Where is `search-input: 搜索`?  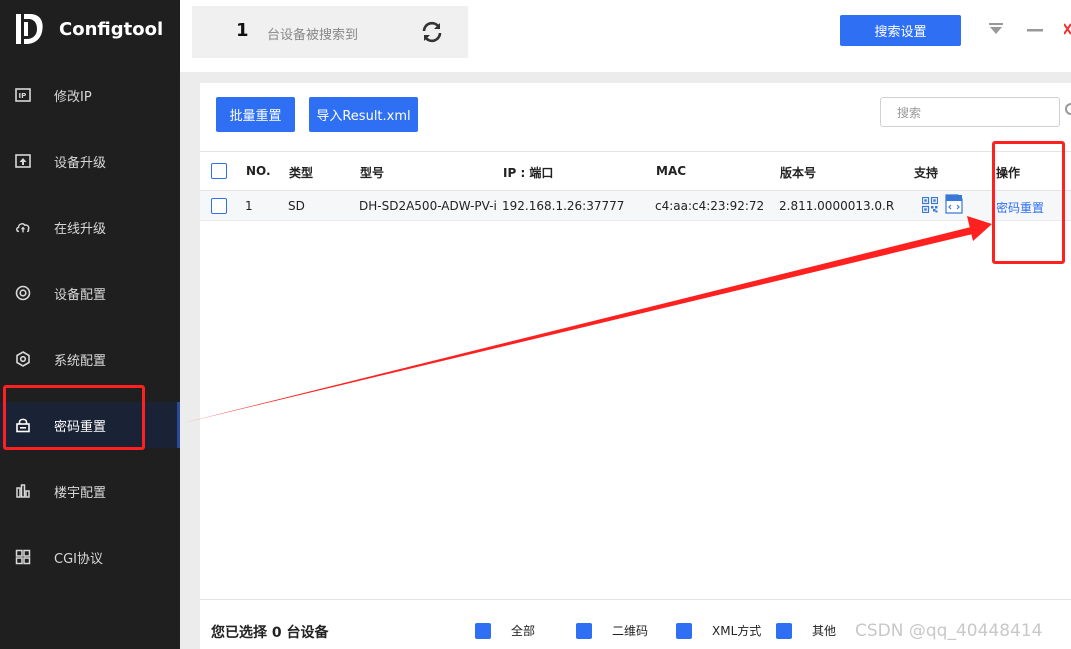
search-input: 搜索 is located at coordinates (970, 112).